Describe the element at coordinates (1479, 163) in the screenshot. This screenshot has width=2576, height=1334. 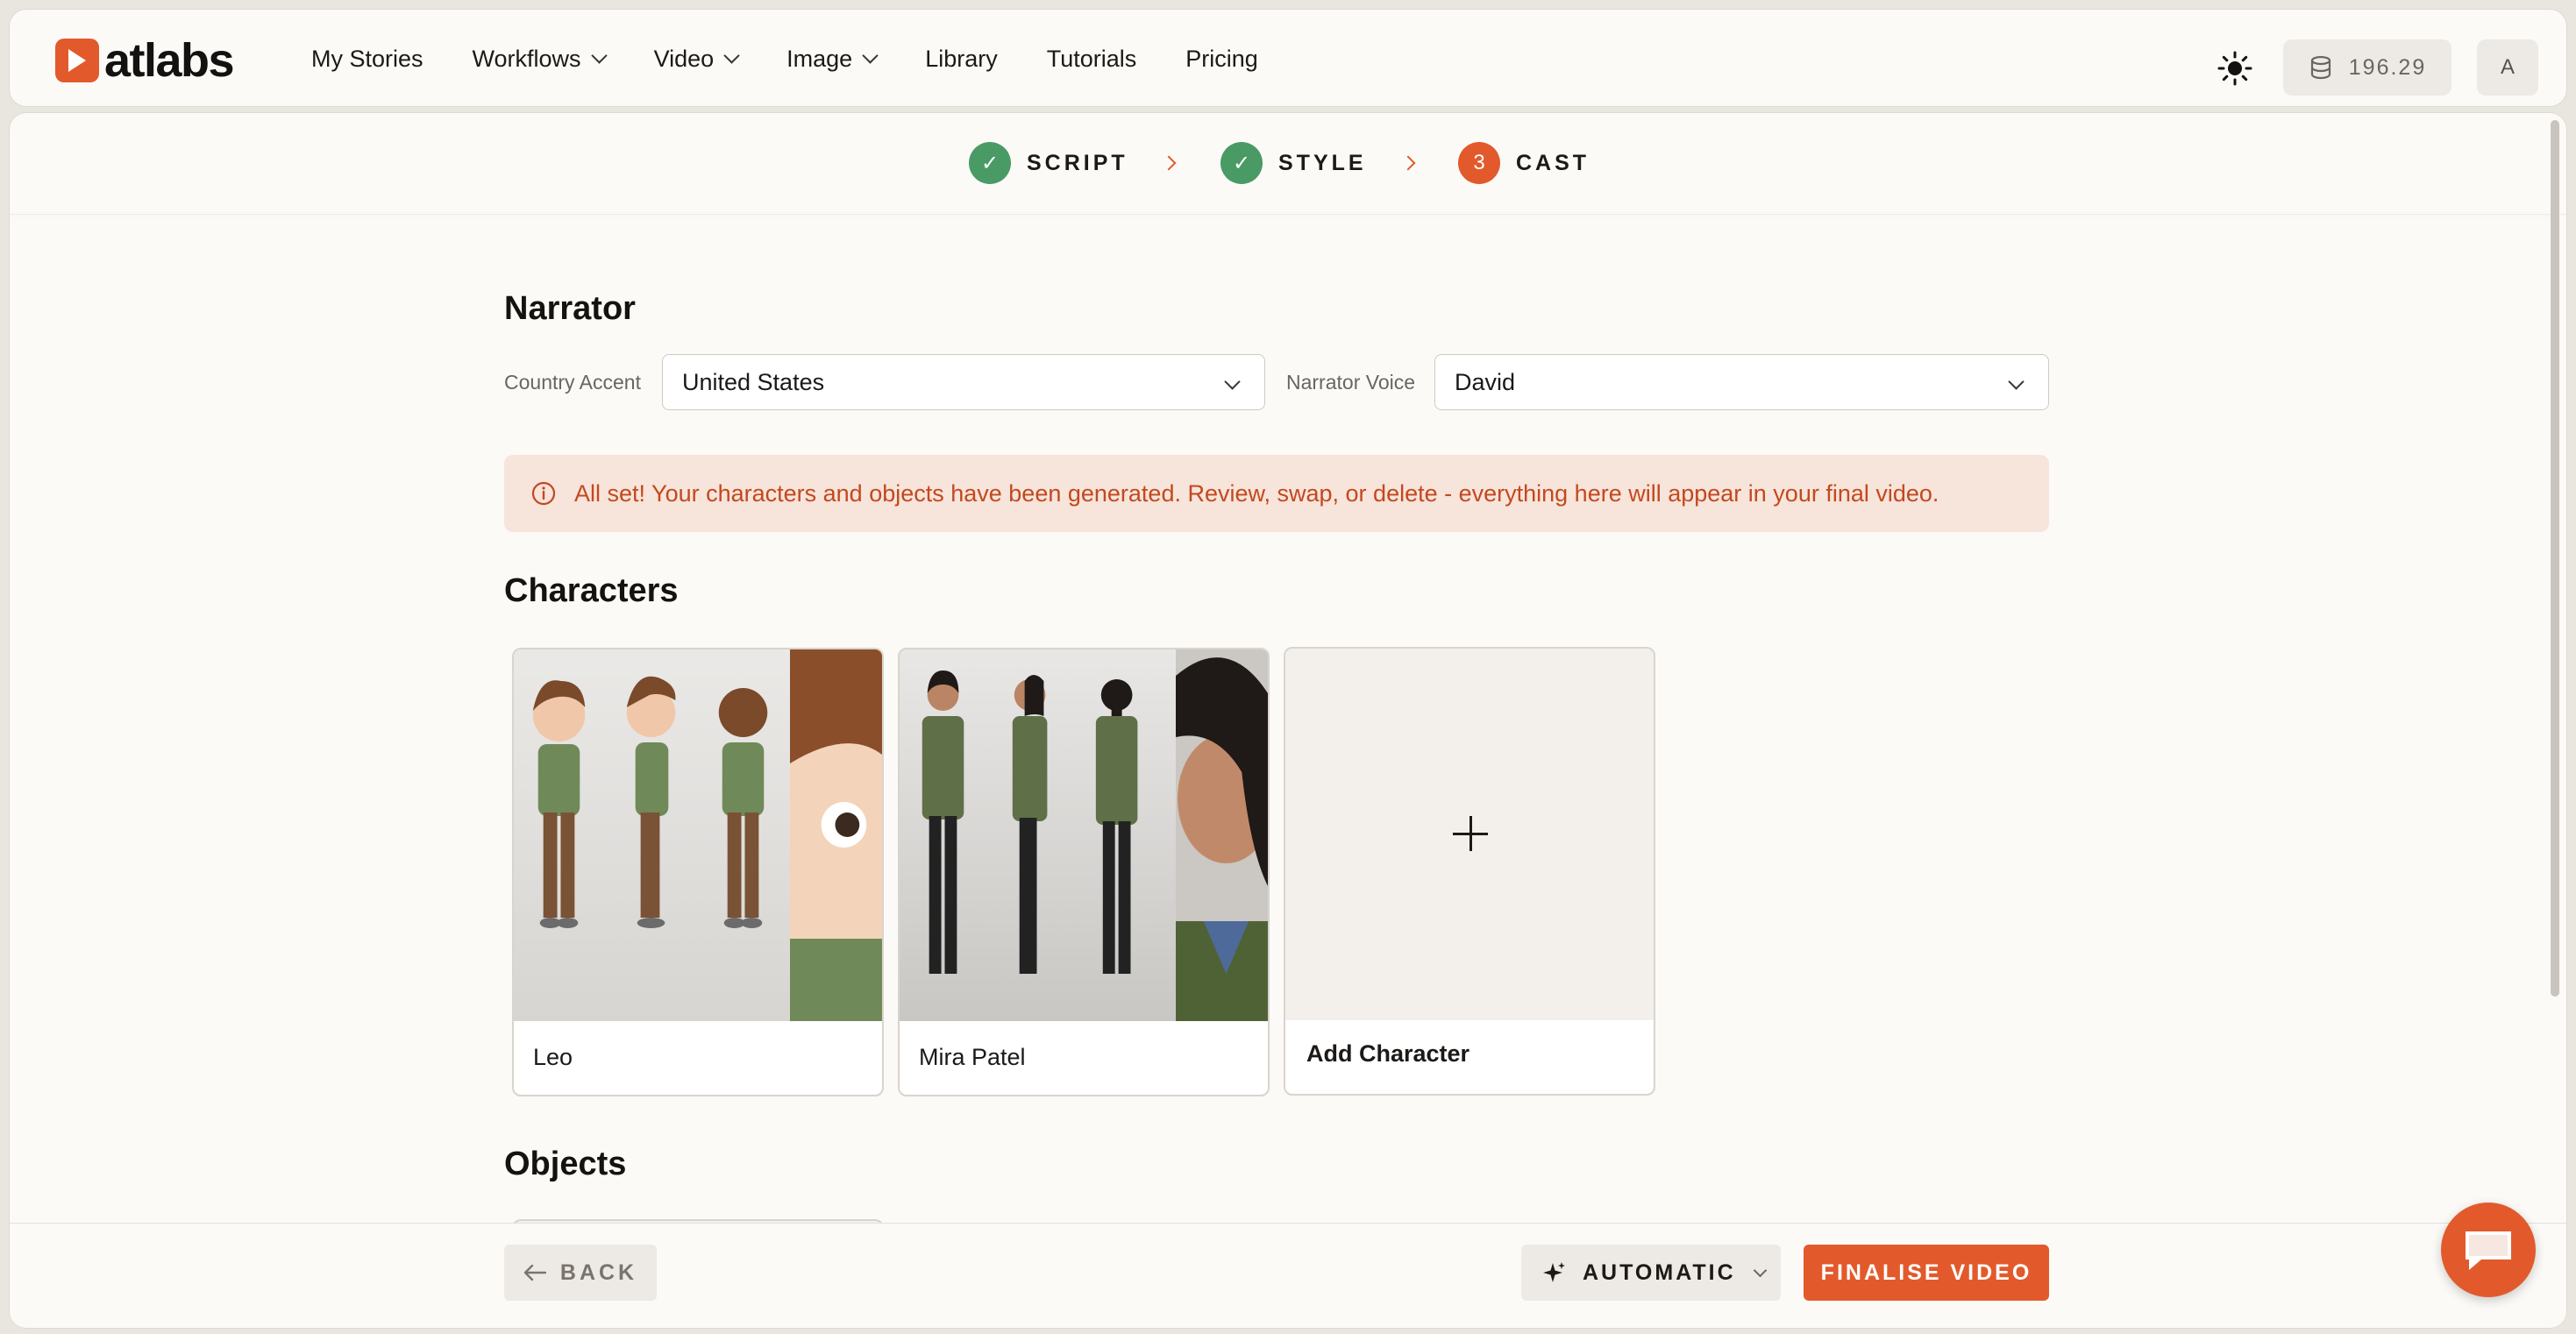
I see `step-number-badge: 3` at that location.